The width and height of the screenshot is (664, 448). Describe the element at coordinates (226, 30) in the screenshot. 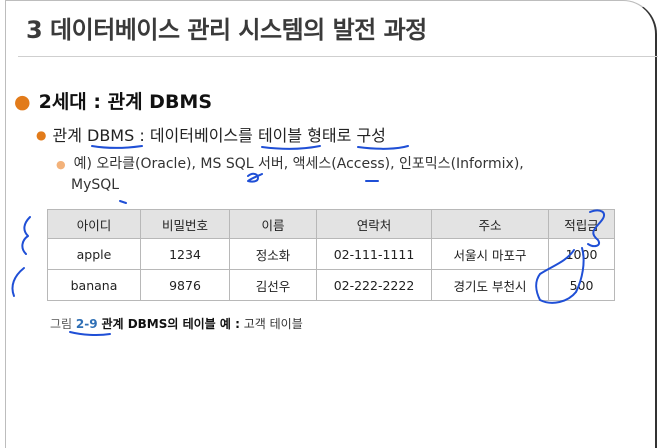

I see `slide-title: 3 데이터베이스 관리 시스템의 발전 과정` at that location.